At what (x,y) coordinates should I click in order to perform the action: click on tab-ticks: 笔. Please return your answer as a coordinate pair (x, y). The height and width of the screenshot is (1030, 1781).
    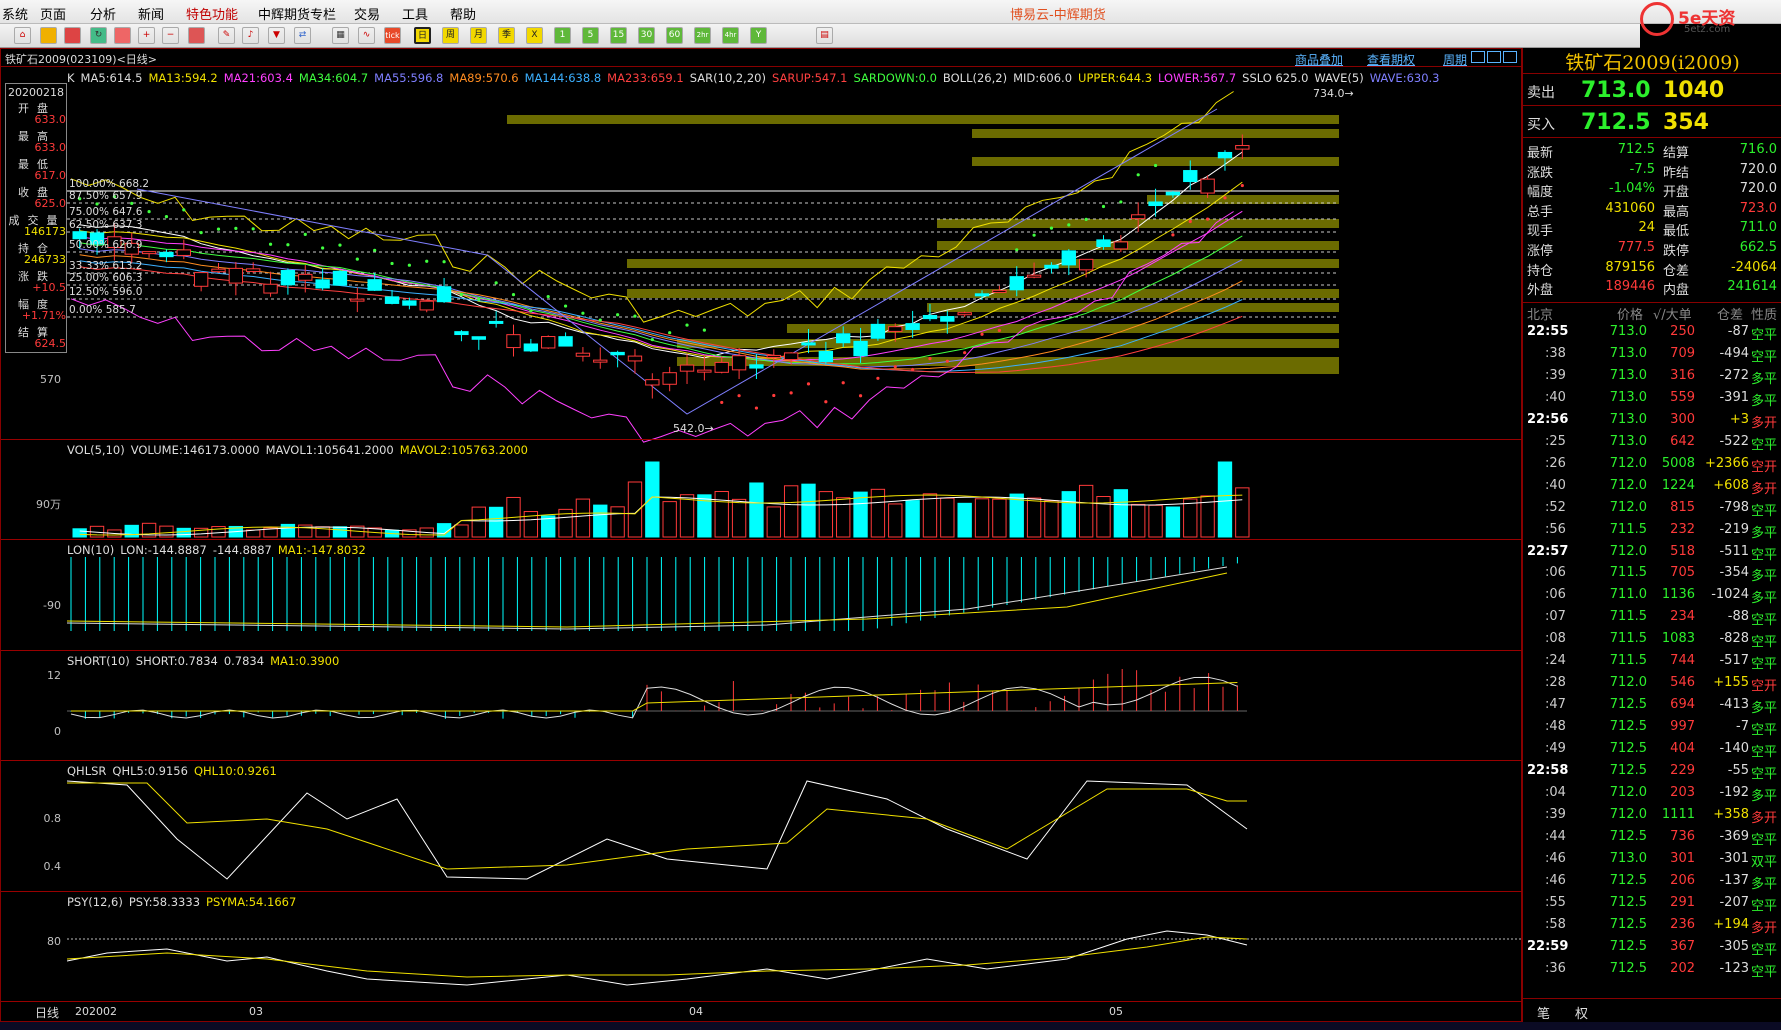
    Looking at the image, I should click on (1543, 1012).